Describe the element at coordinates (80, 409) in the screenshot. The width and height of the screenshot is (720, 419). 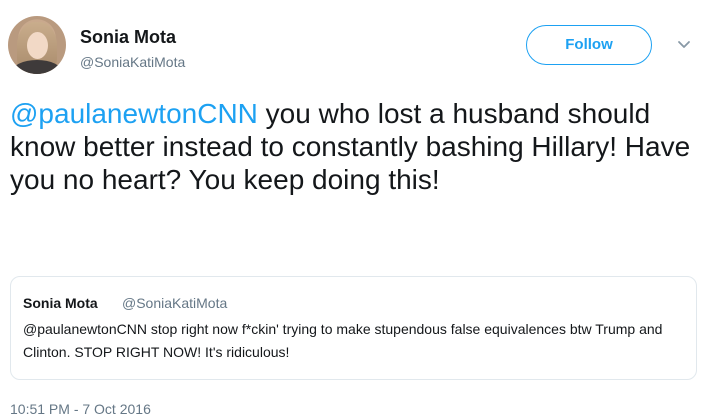
I see `tweet-timestamp: 10:51 PM - 7 Oct 2016` at that location.